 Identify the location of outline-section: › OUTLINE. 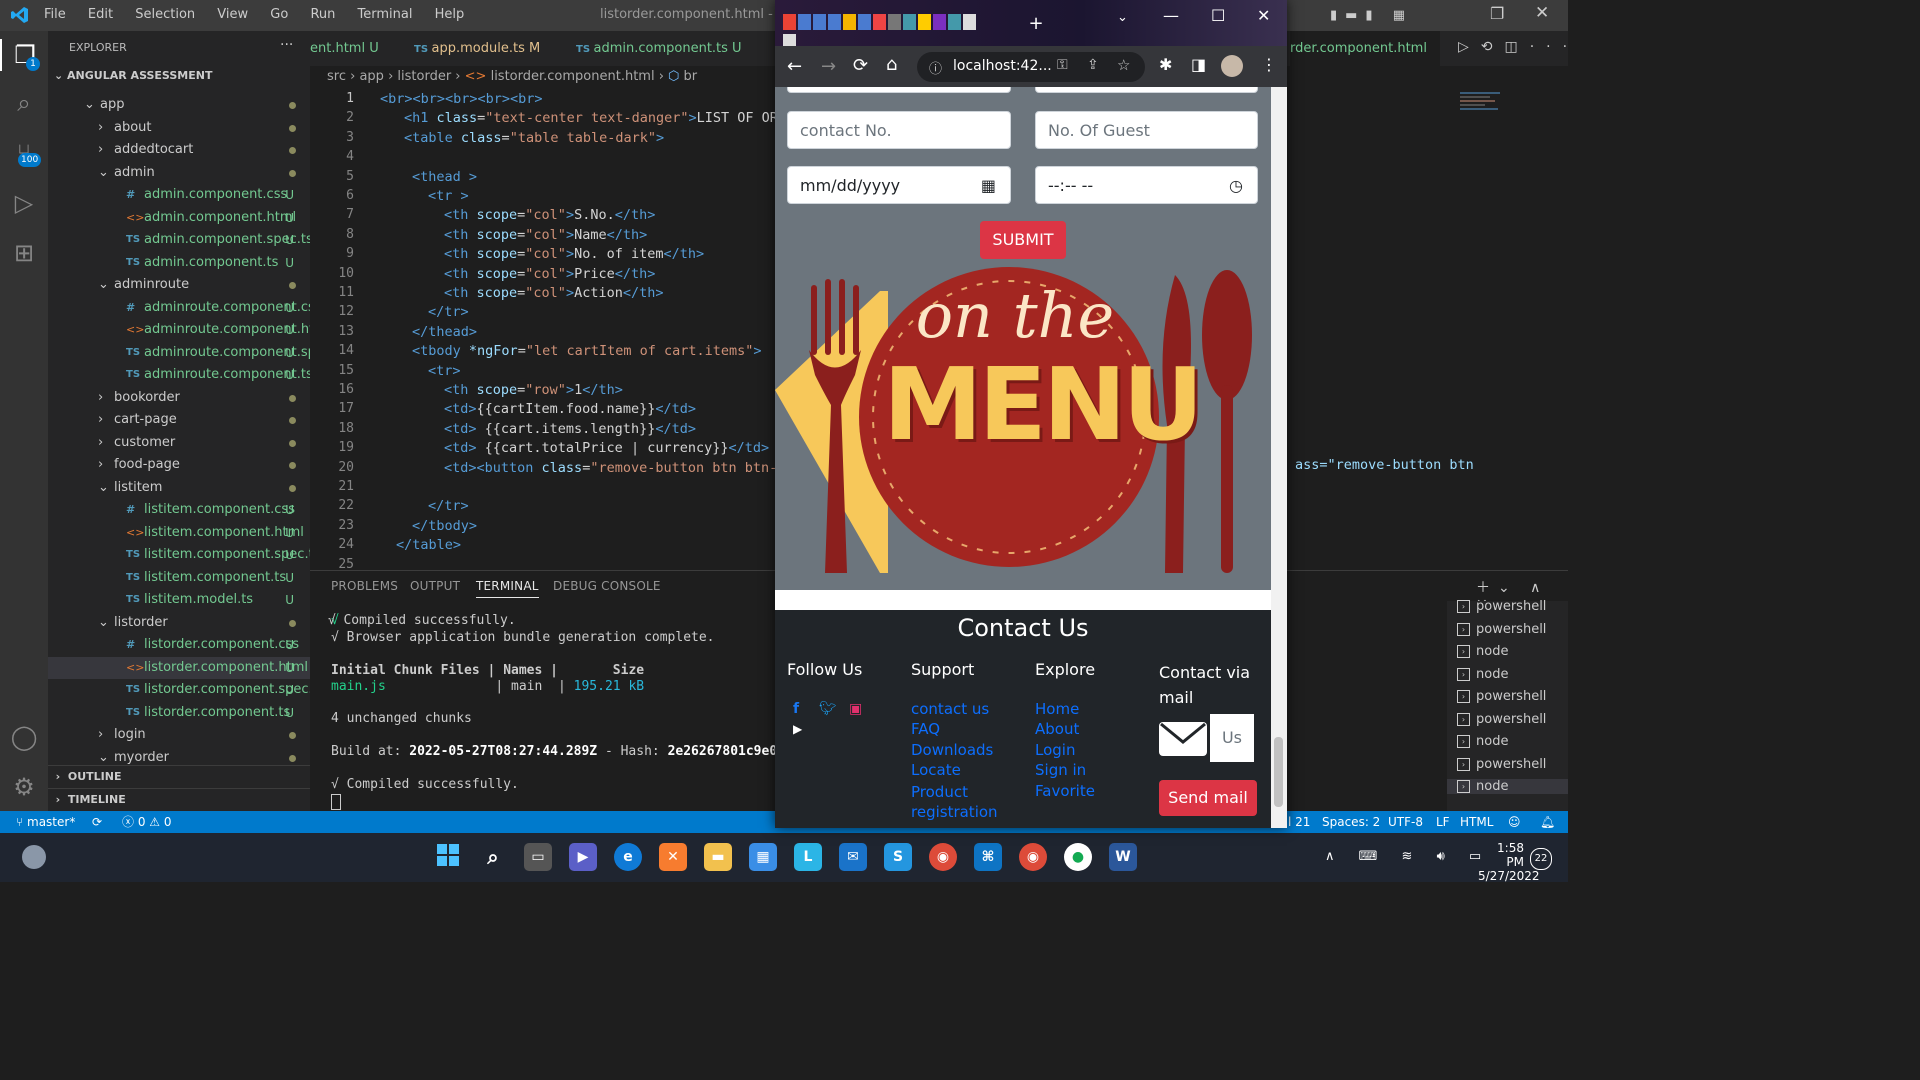
(179, 776).